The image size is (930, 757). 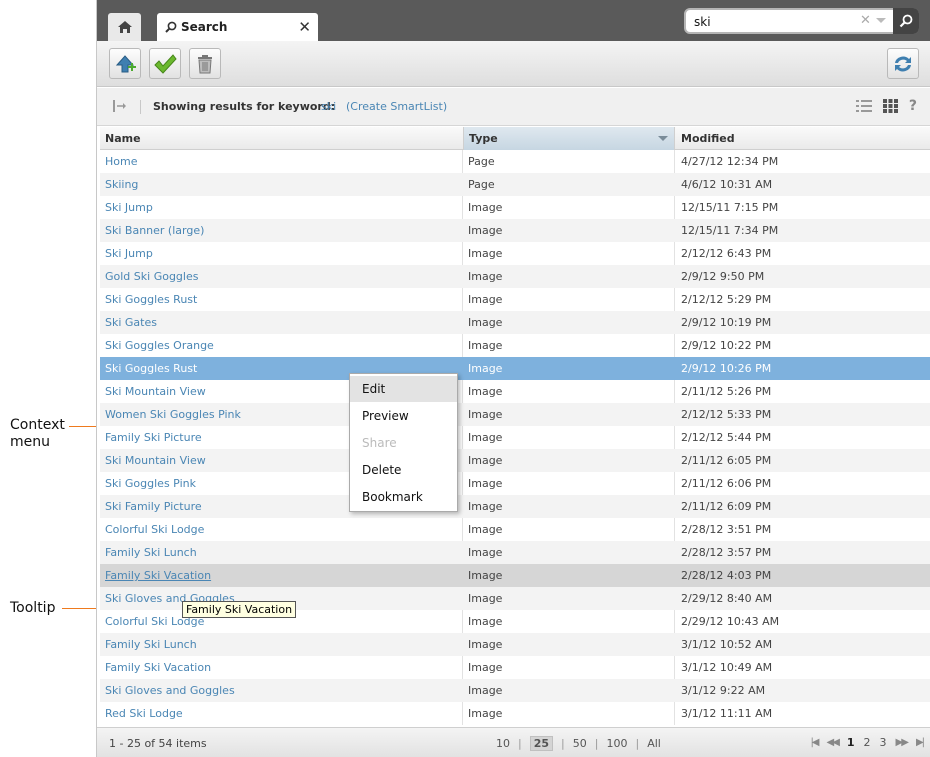 I want to click on cell-name: Gold Ski Goggles, so click(x=151, y=276).